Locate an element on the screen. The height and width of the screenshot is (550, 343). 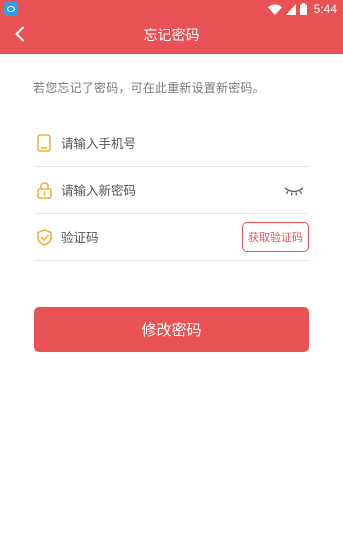
battery-icon is located at coordinates (303, 9).